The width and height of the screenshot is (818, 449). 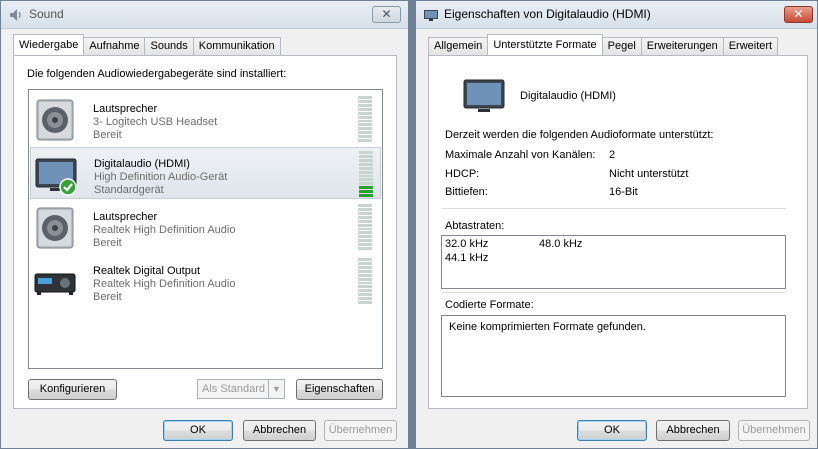 What do you see at coordinates (750, 46) in the screenshot?
I see `tab-erweitert: Erweitert` at bounding box center [750, 46].